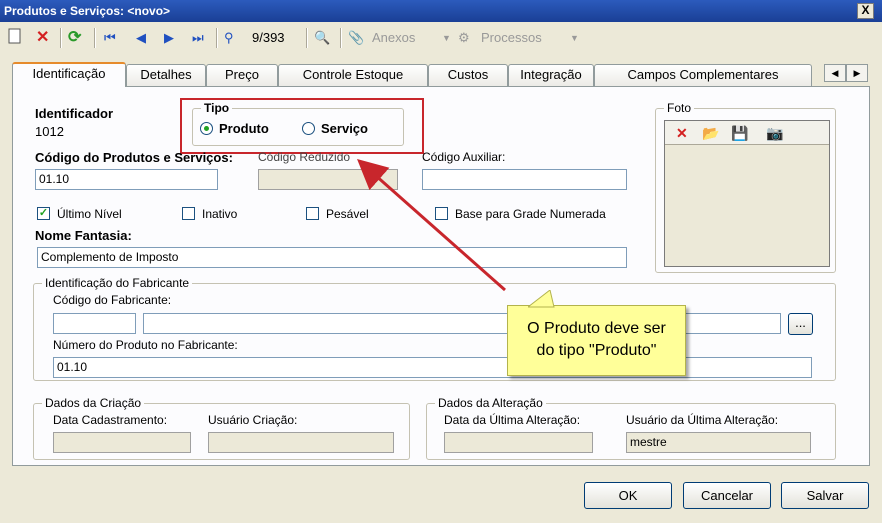 The image size is (882, 523). What do you see at coordinates (541, 299) in the screenshot?
I see `callout-pointer` at bounding box center [541, 299].